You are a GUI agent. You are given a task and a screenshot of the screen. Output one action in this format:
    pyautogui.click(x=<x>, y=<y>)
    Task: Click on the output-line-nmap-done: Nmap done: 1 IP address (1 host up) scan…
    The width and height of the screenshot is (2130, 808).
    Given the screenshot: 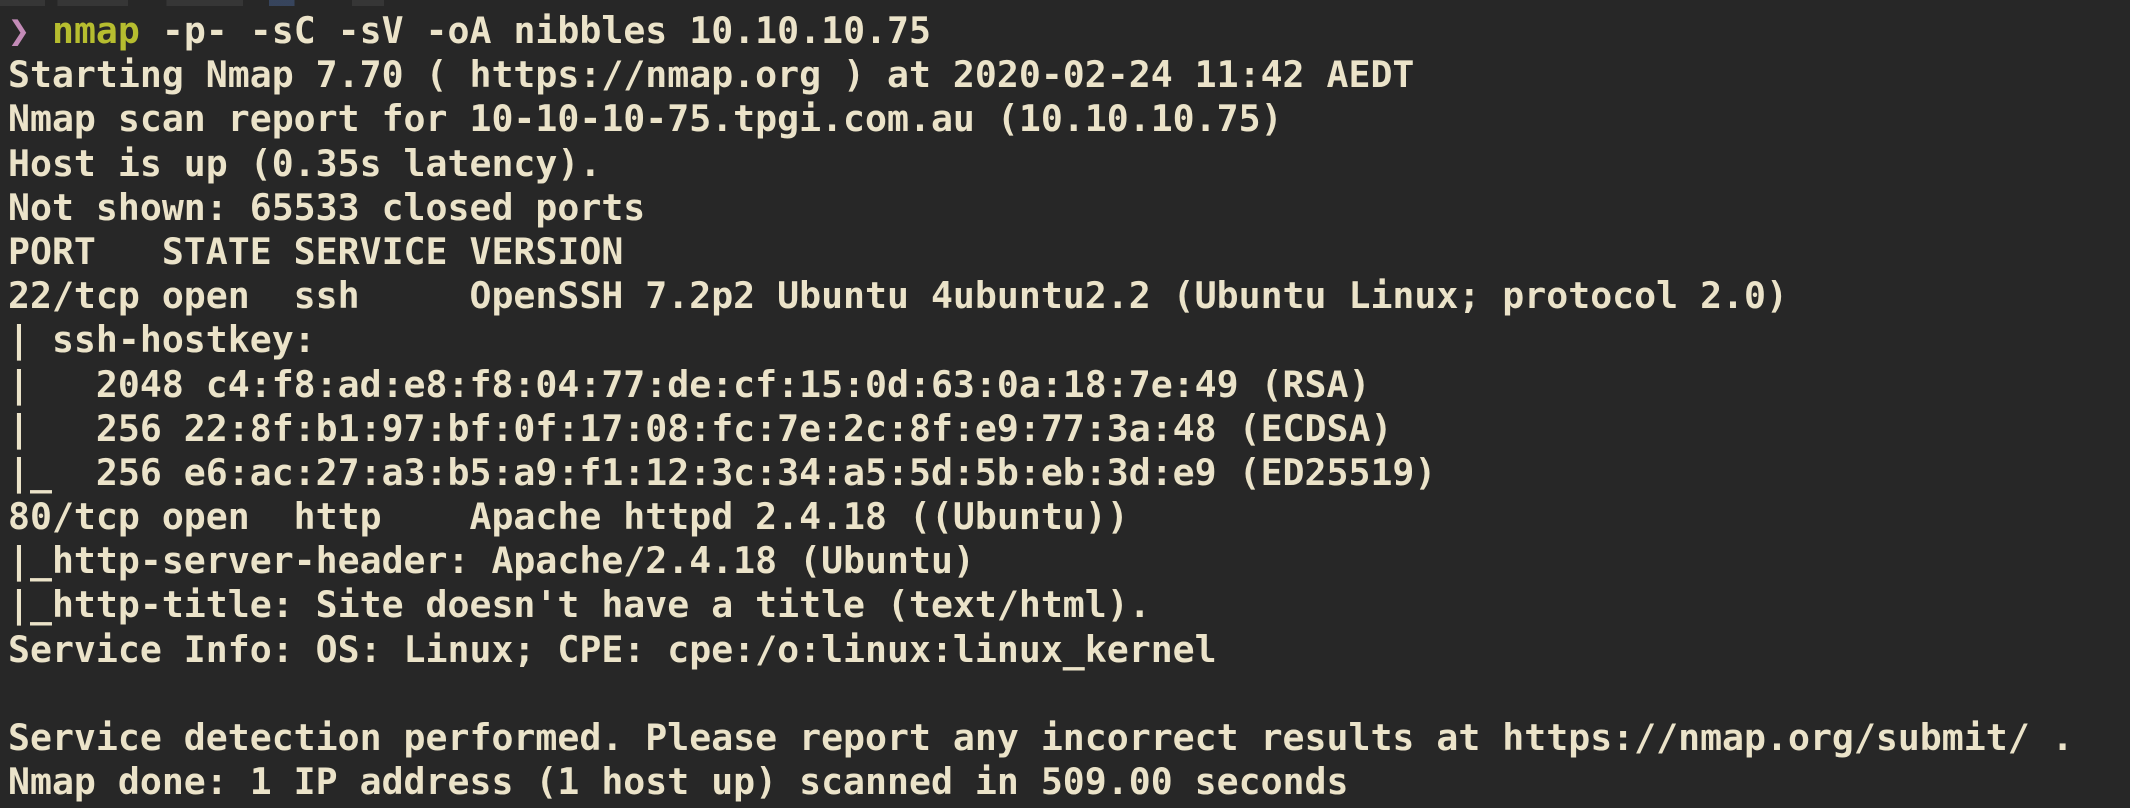 What is the action you would take?
    pyautogui.click(x=678, y=782)
    